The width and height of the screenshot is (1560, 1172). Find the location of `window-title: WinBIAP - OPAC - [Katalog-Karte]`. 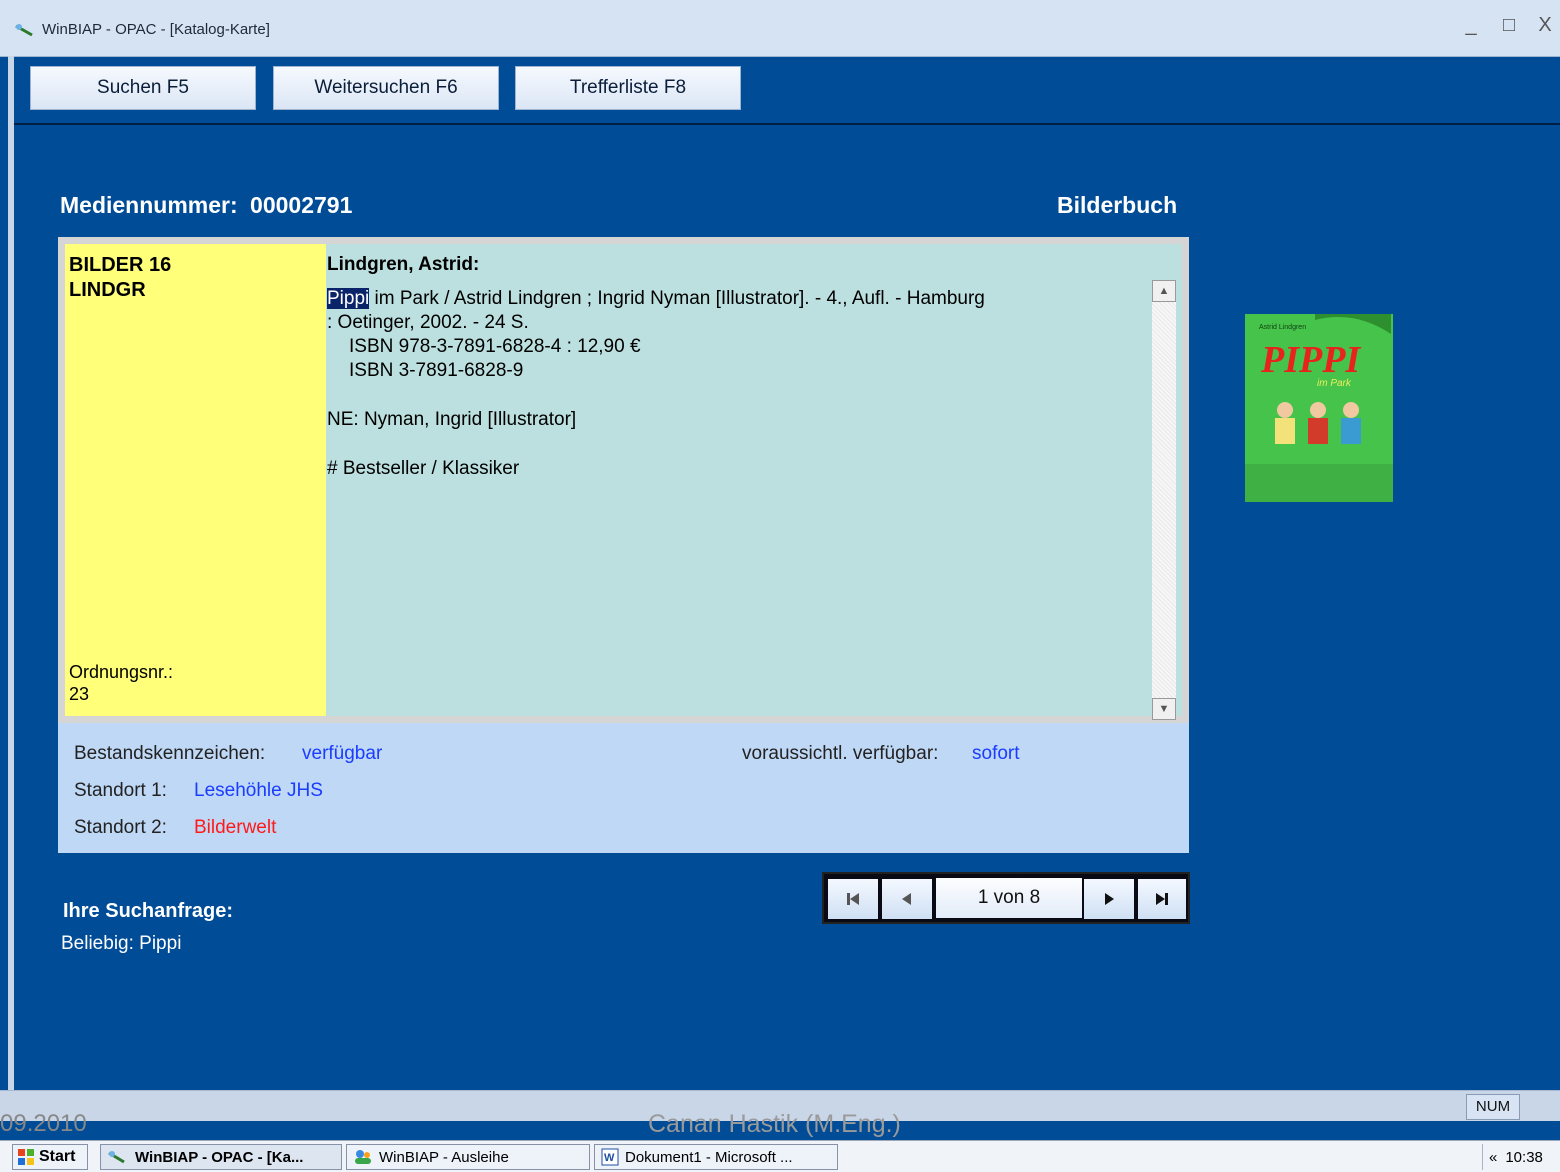

window-title: WinBIAP - OPAC - [Katalog-Karte] is located at coordinates (156, 29).